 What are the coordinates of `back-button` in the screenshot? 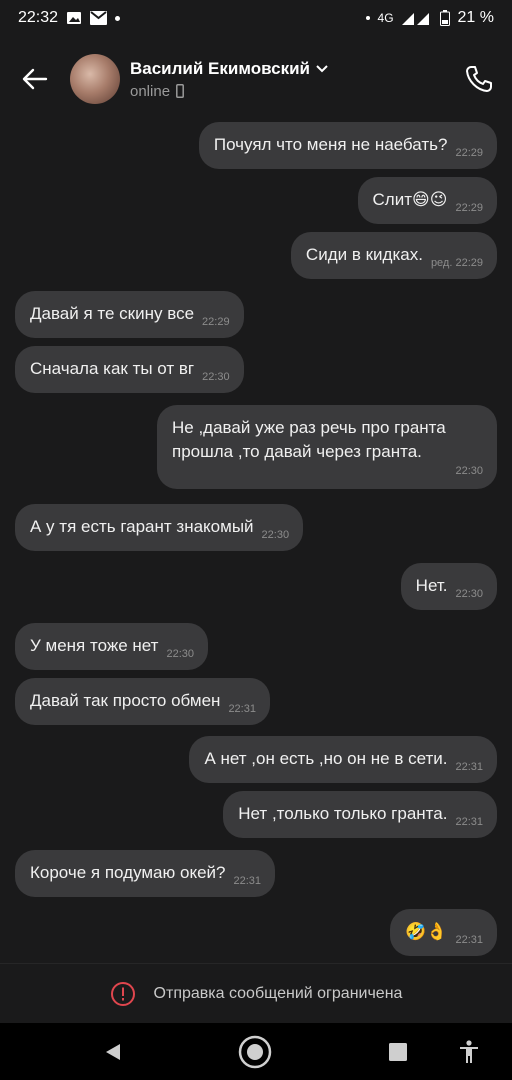 It's located at (35, 79).